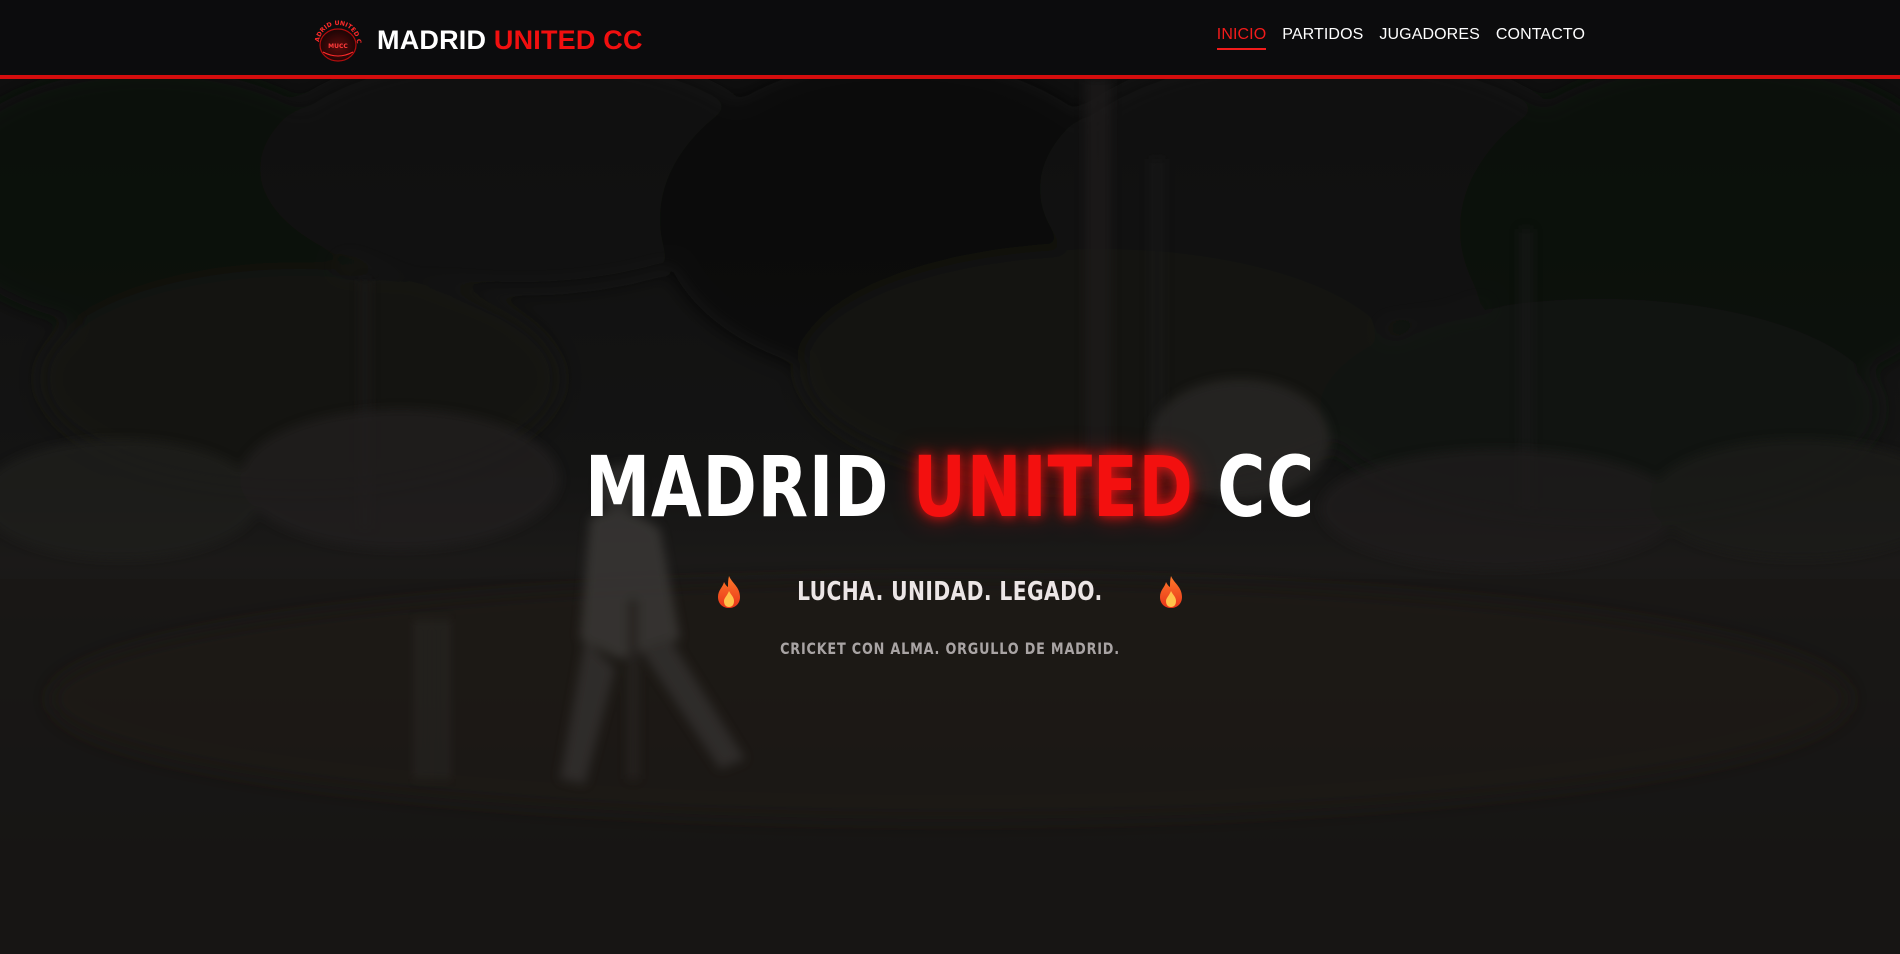 The height and width of the screenshot is (954, 1900). I want to click on nav-link-contacto: CONTACTO, so click(1540, 37).